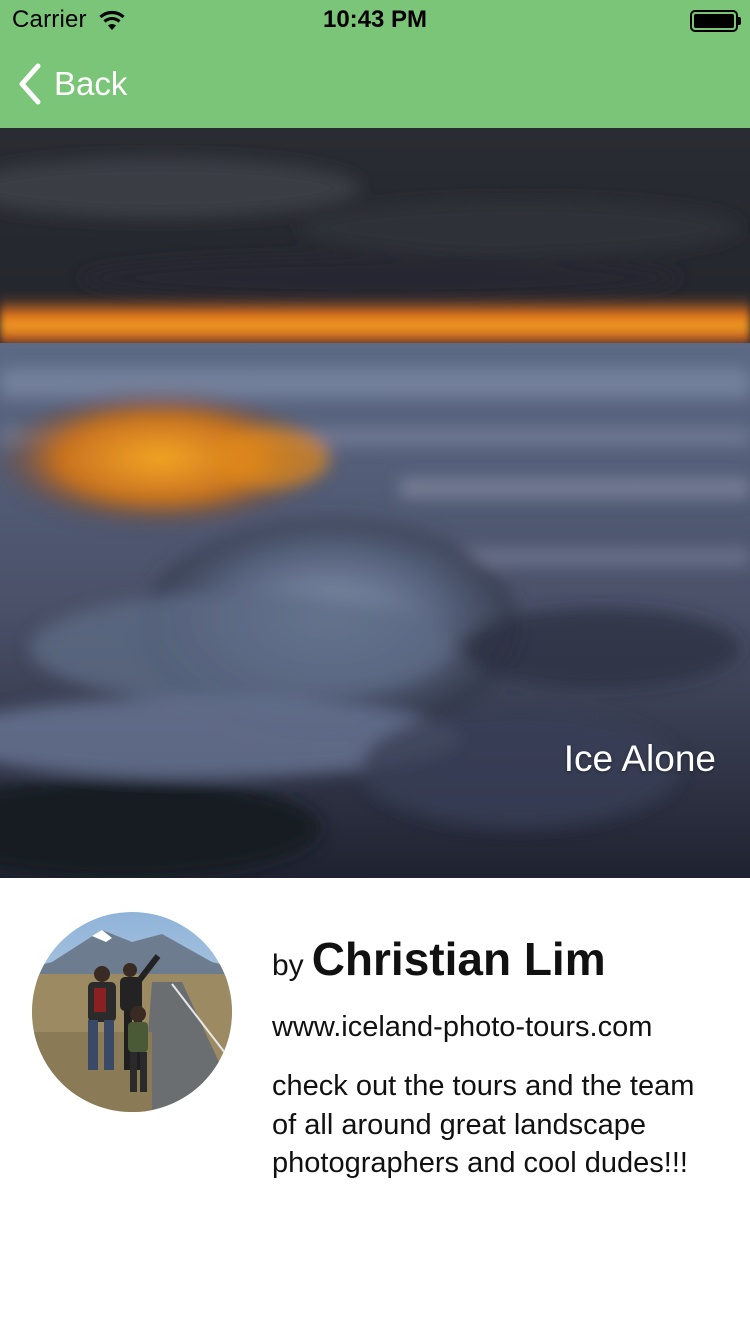 The width and height of the screenshot is (750, 1334). Describe the element at coordinates (375, 84) in the screenshot. I see `navigation-bar: Back` at that location.